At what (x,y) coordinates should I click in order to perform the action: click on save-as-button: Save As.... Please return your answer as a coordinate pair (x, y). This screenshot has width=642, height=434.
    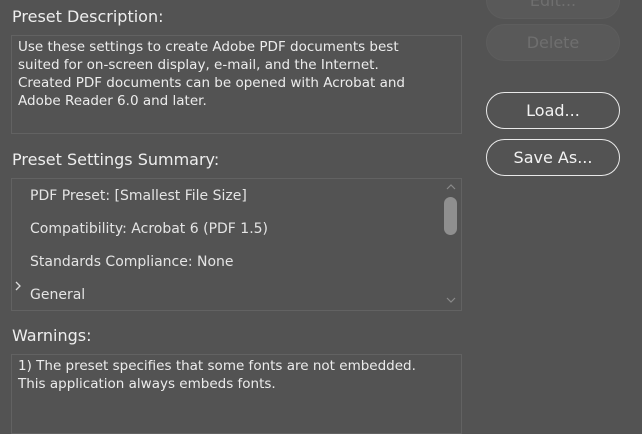
    Looking at the image, I should click on (553, 157).